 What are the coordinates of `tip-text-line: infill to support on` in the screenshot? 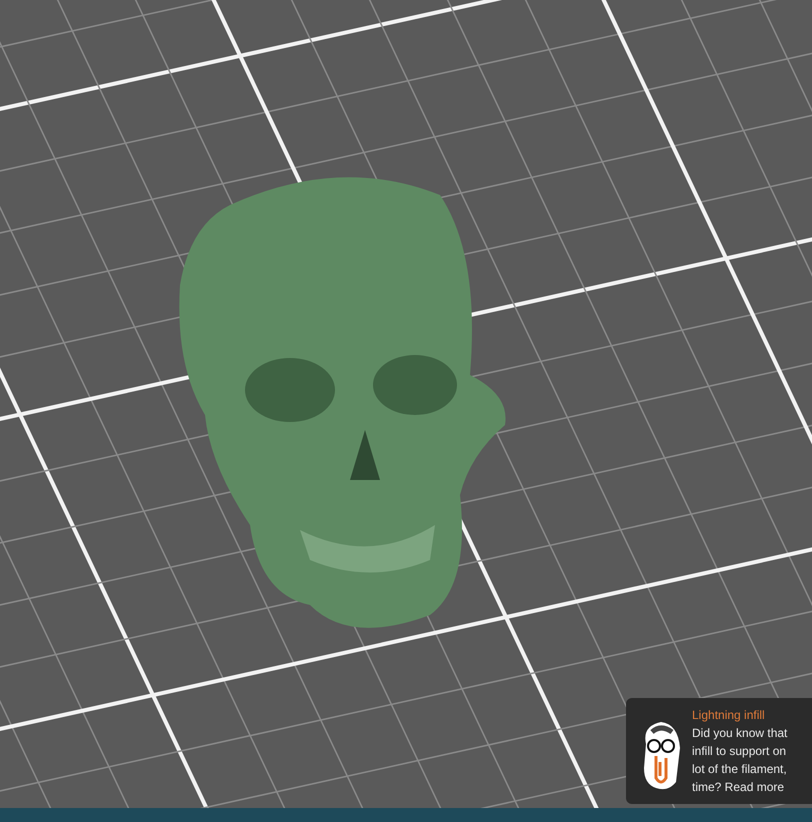 It's located at (740, 751).